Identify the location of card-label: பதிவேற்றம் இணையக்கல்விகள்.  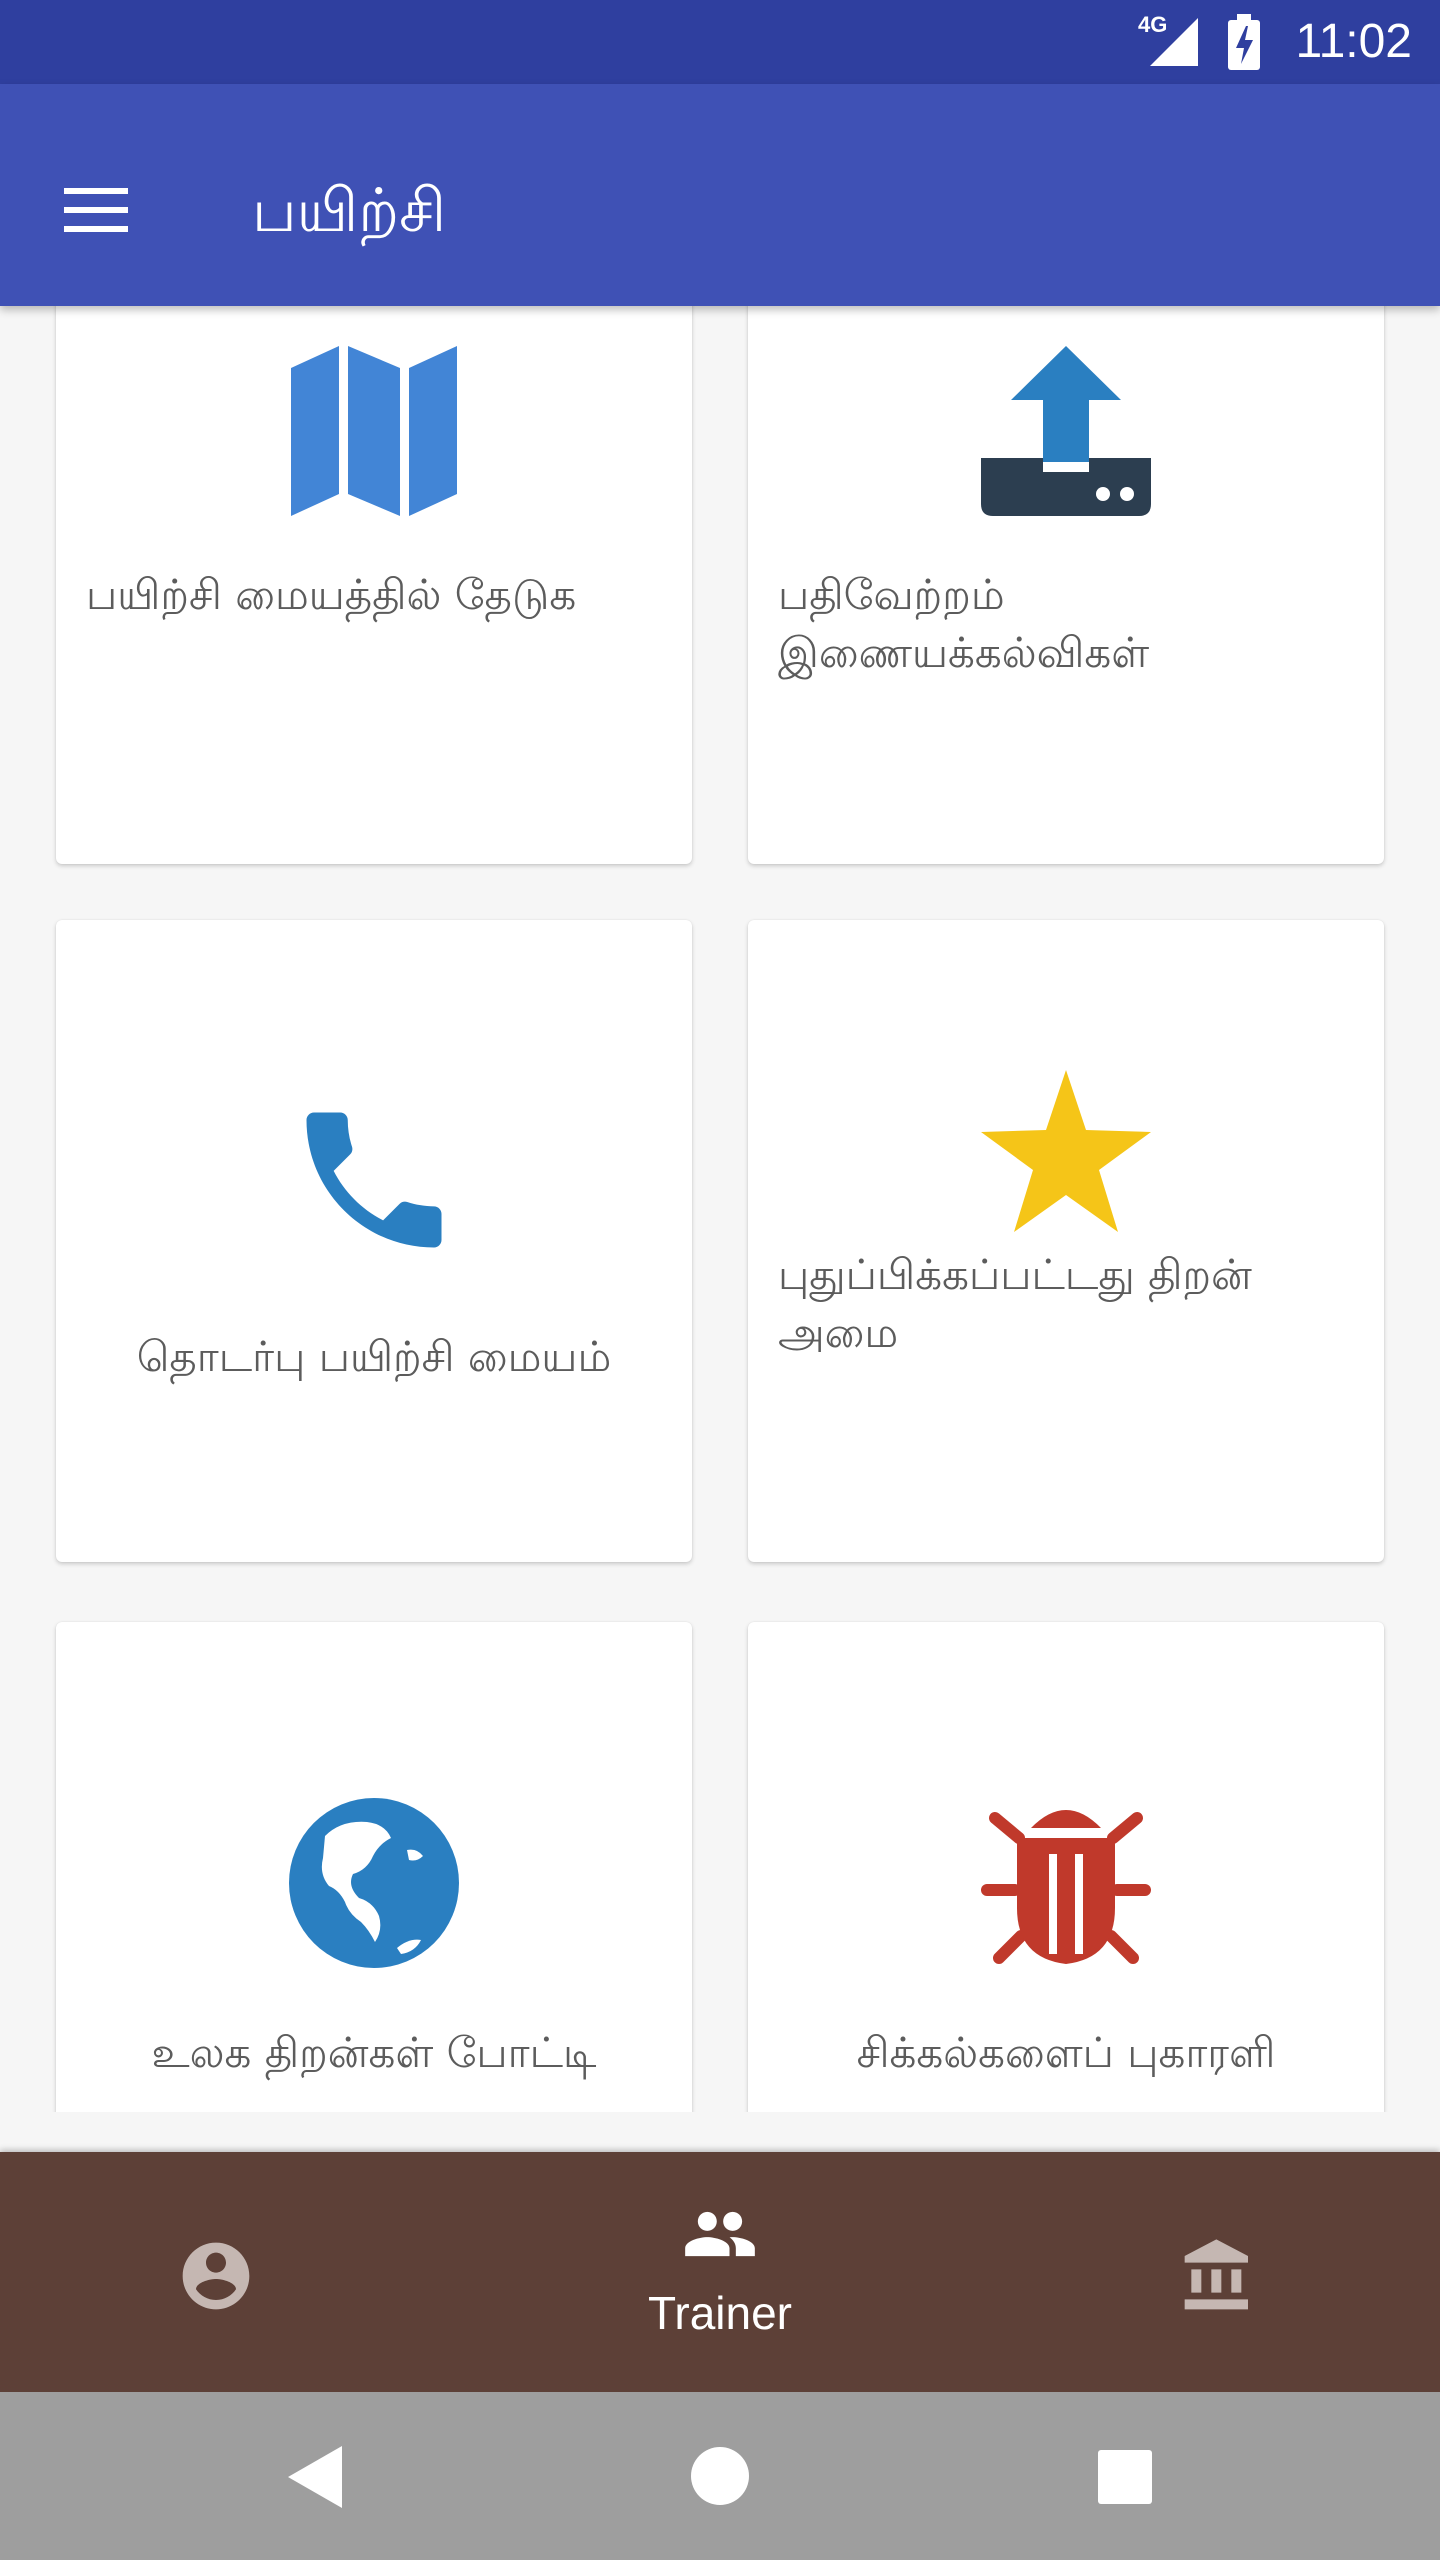
(964, 623).